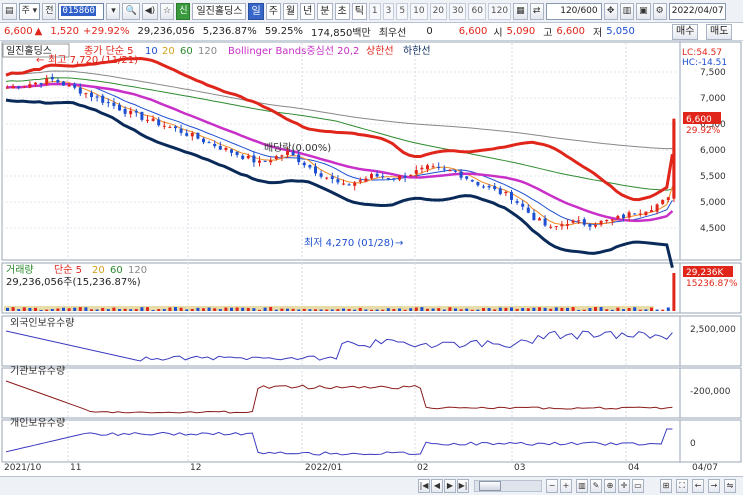 This screenshot has height=495, width=743. Describe the element at coordinates (712, 284) in the screenshot. I see `volume-tag-pct: 15236.87%` at that location.